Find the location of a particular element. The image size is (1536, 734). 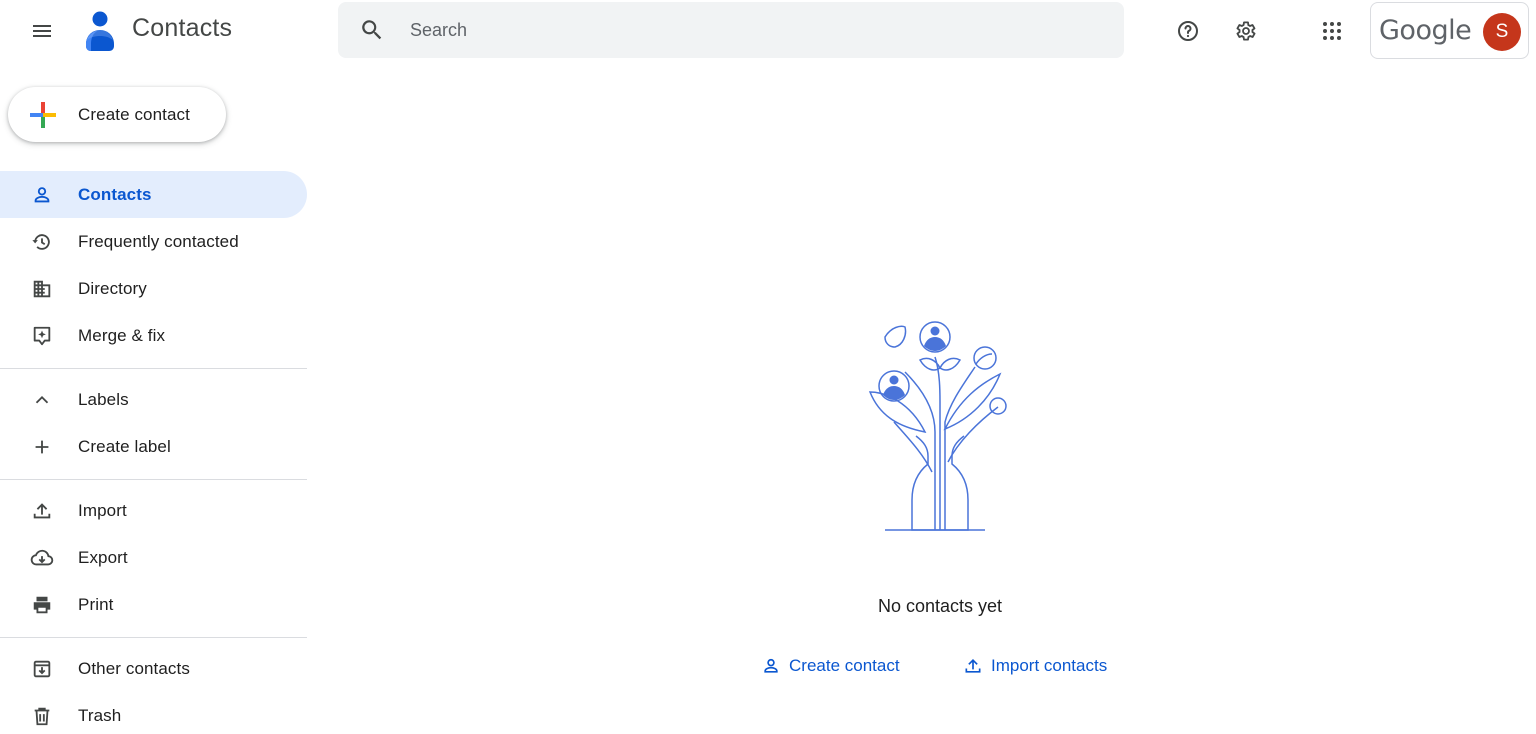

avatar: S is located at coordinates (1502, 32).